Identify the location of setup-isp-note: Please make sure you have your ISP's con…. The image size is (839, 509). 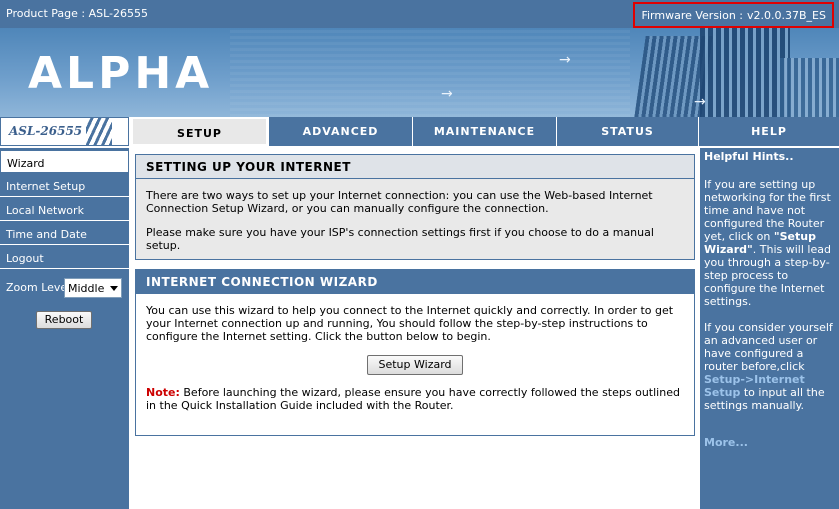
(400, 239).